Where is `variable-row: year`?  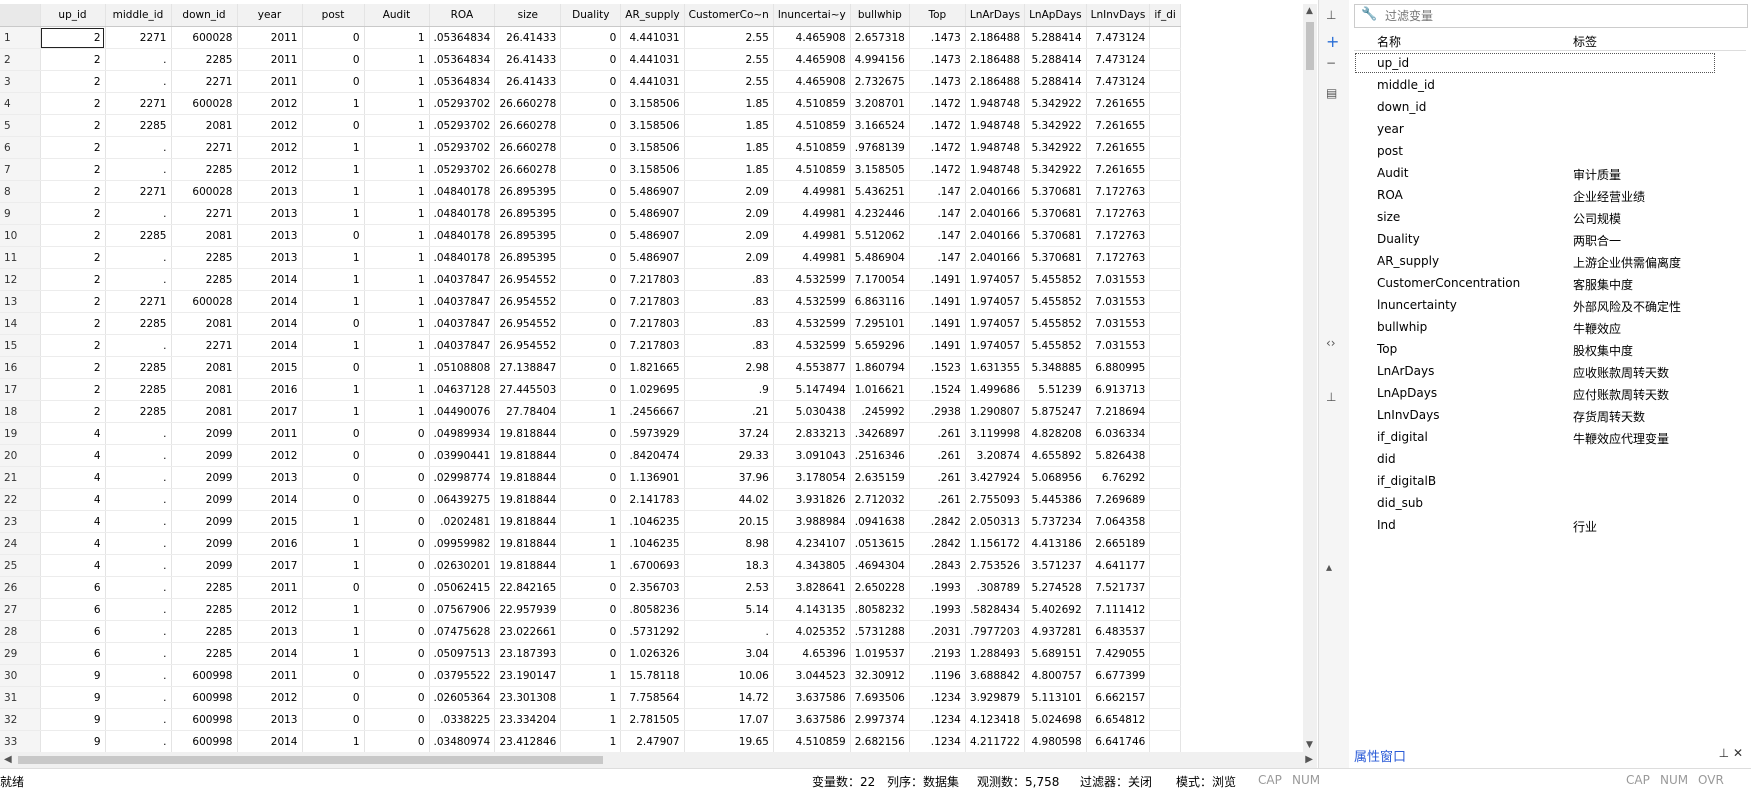
variable-row: year is located at coordinates (1550, 129).